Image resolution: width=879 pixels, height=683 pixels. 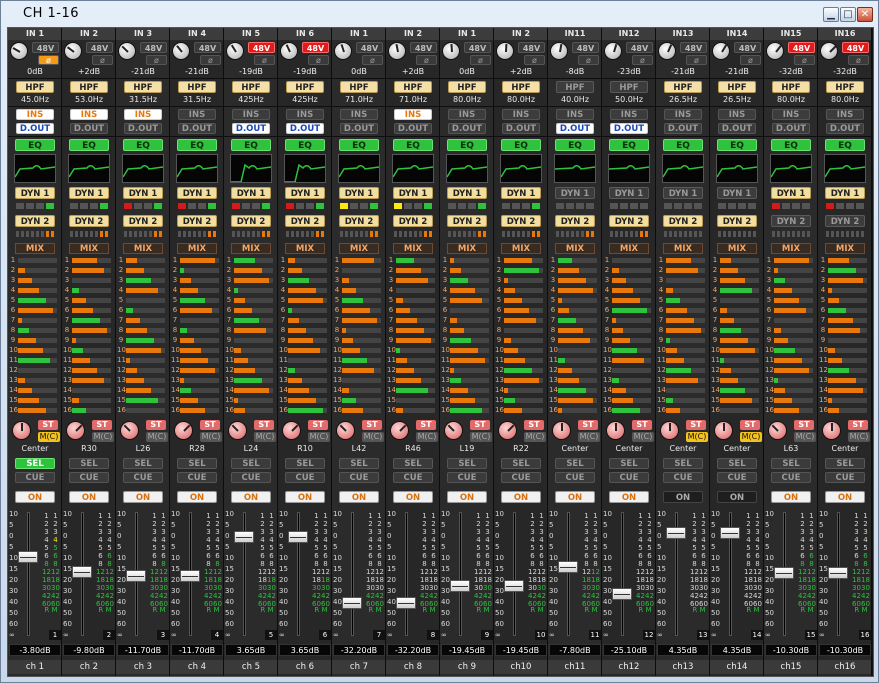 I want to click on input-patch-label: IN16, so click(x=844, y=34).